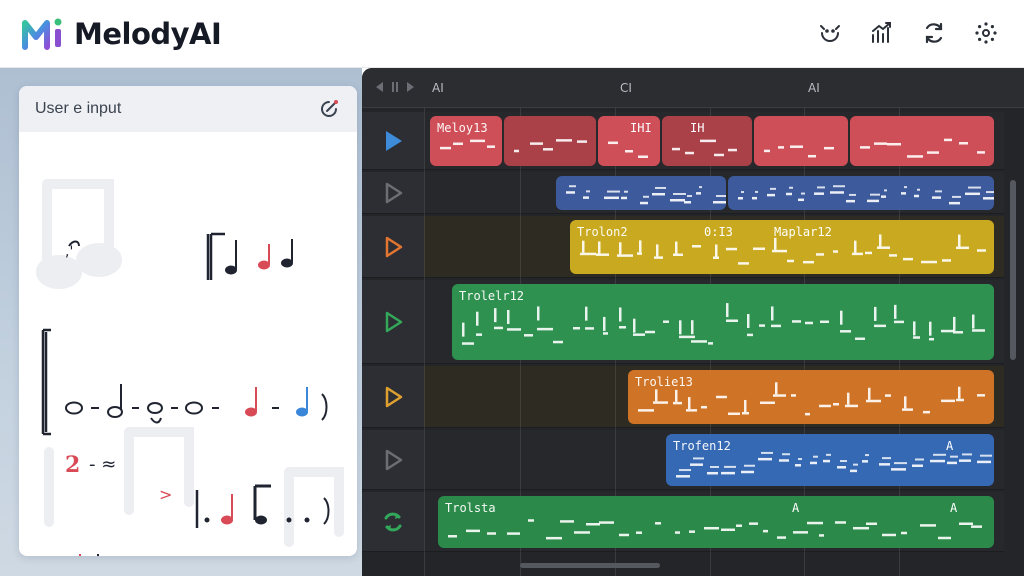 Image resolution: width=1024 pixels, height=576 pixels. Describe the element at coordinates (329, 109) in the screenshot. I see `edit-icon` at that location.